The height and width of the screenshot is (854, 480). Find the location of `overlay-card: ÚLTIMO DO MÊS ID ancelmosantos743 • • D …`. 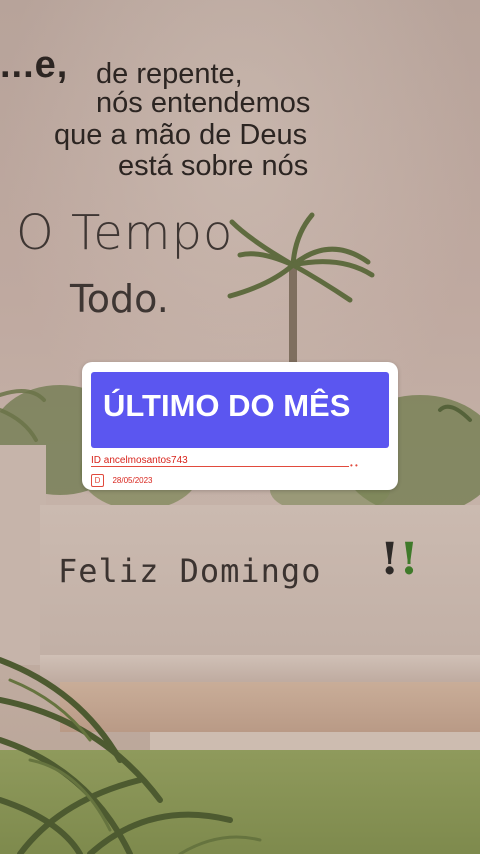

overlay-card: ÚLTIMO DO MÊS ID ancelmosantos743 • • D … is located at coordinates (240, 426).